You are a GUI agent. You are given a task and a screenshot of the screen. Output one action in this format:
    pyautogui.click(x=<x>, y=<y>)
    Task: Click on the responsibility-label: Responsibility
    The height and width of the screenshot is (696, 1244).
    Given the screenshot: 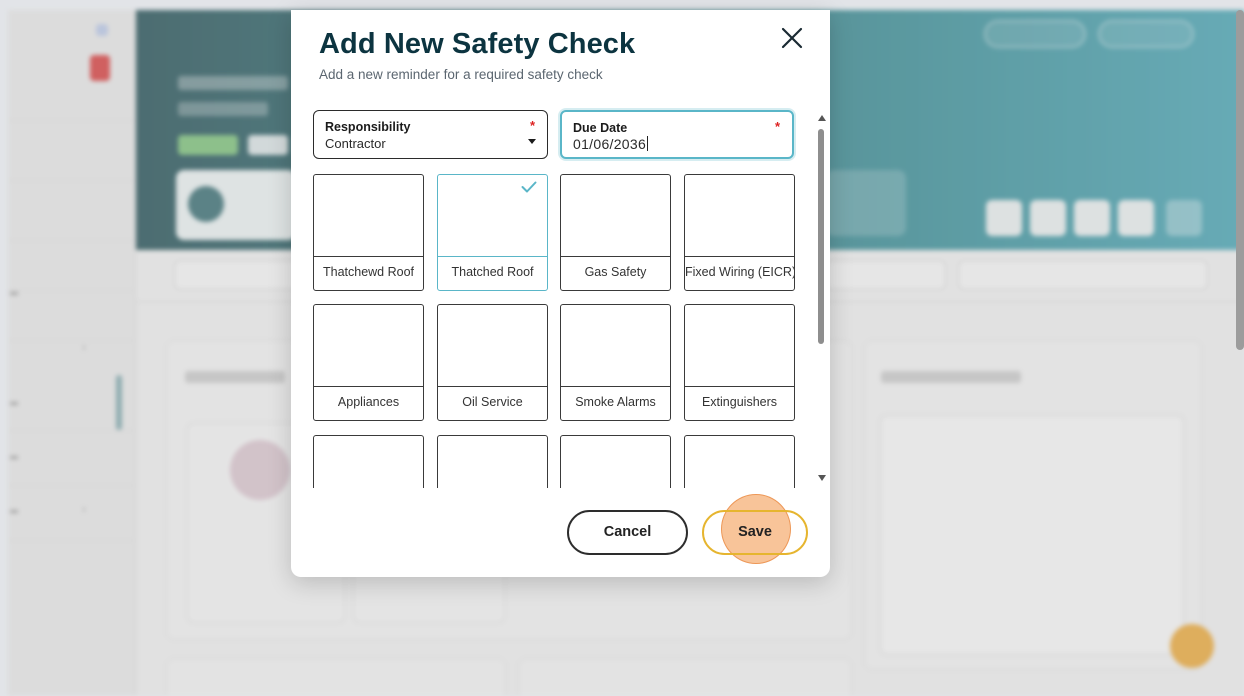 What is the action you would take?
    pyautogui.click(x=368, y=127)
    